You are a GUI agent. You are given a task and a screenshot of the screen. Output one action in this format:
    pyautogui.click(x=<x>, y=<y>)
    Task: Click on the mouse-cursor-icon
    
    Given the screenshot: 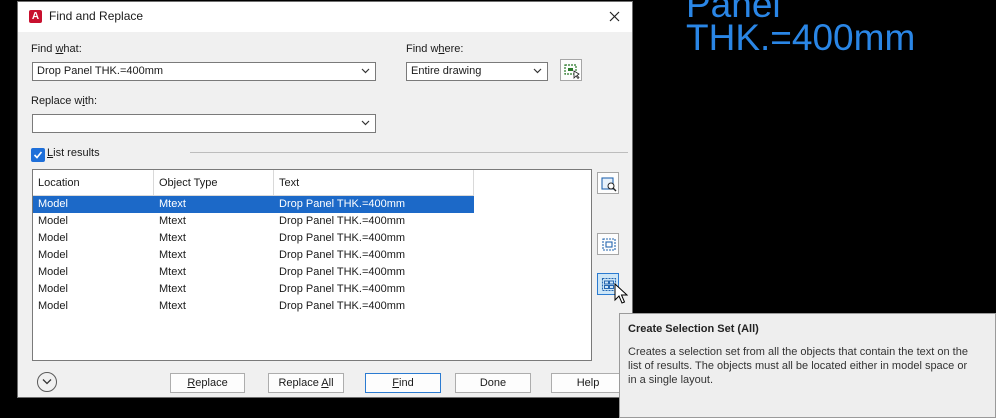 What is the action you would take?
    pyautogui.click(x=621, y=293)
    